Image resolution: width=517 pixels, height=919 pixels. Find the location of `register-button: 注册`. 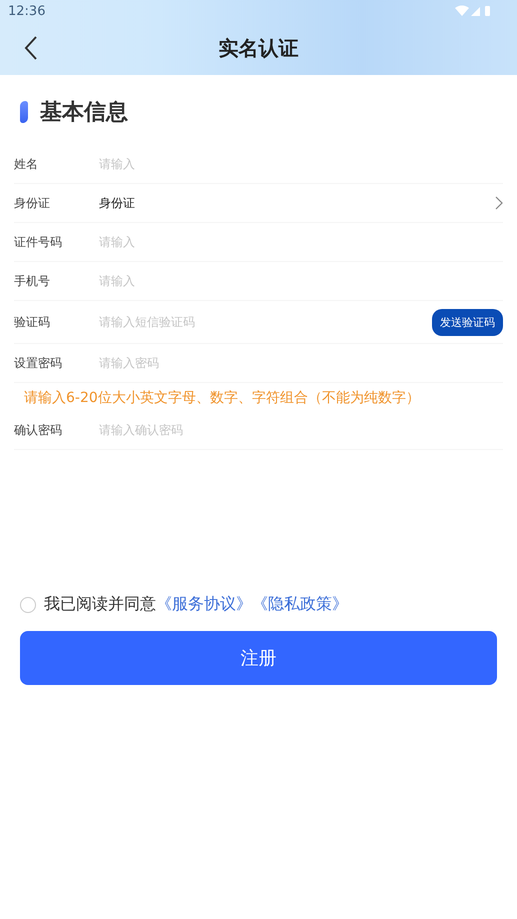

register-button: 注册 is located at coordinates (258, 658).